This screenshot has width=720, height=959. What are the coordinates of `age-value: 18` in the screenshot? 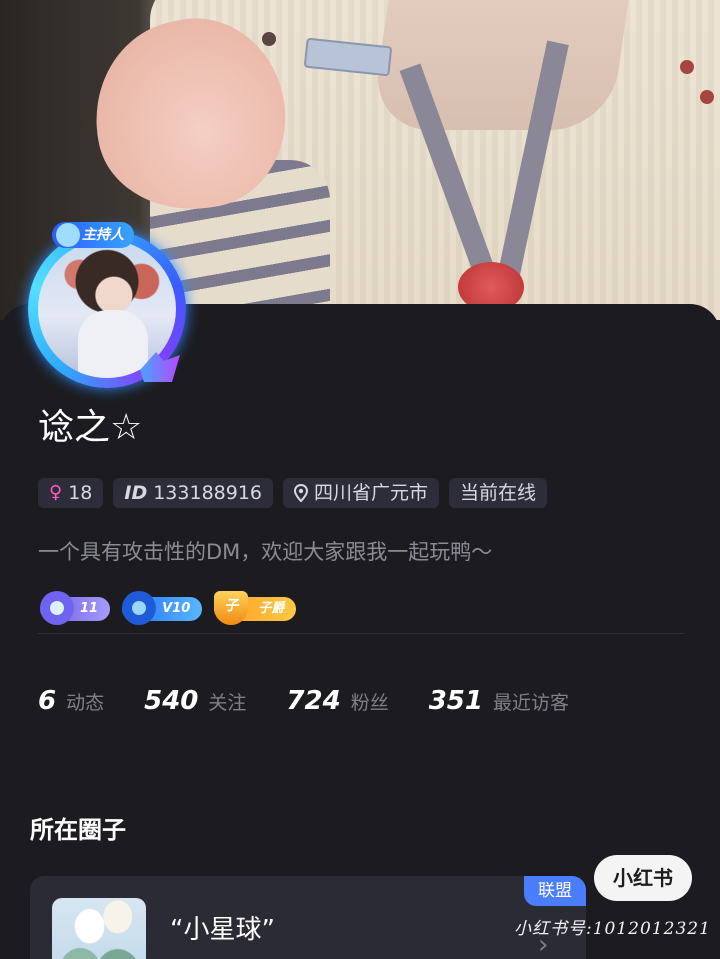 It's located at (80, 493).